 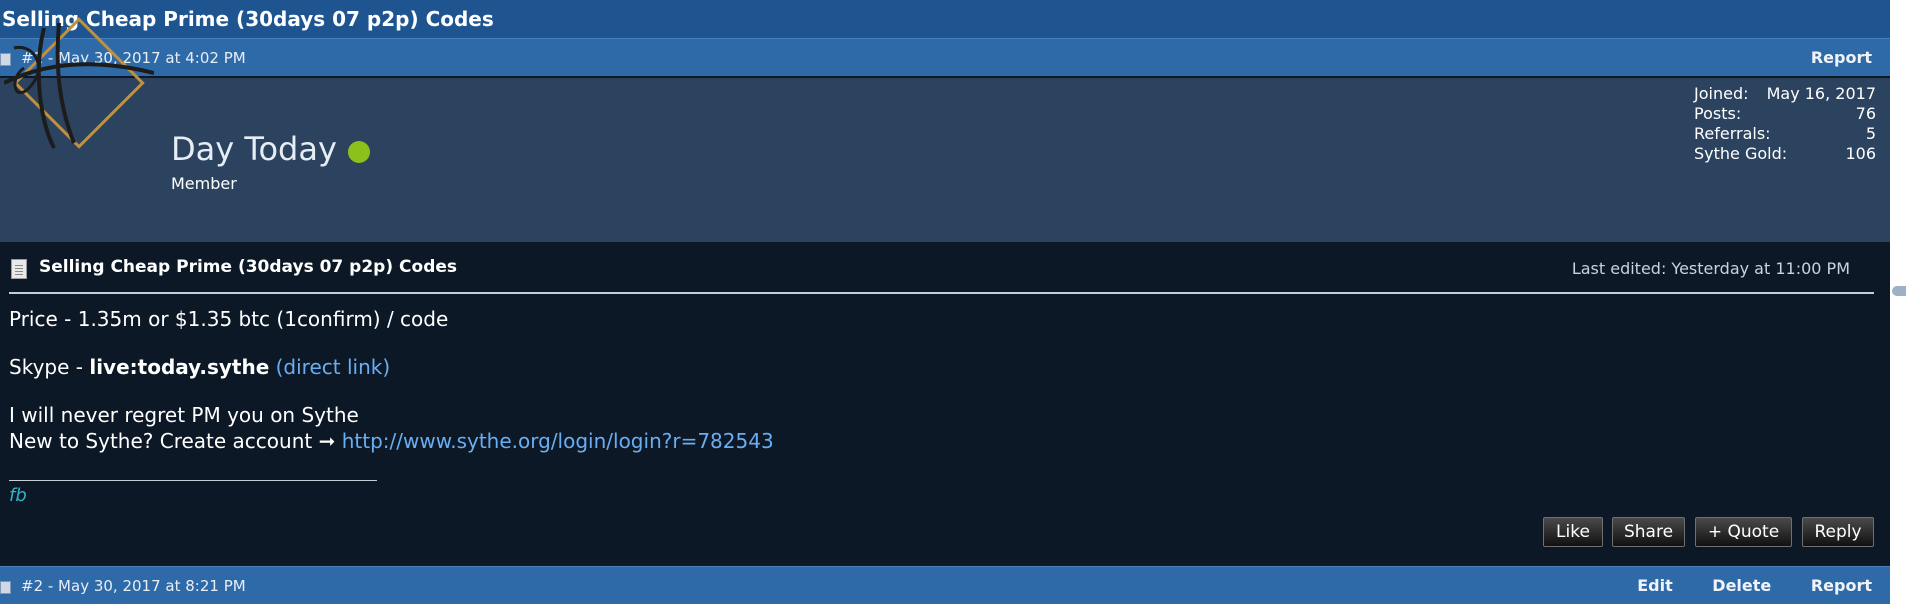 What do you see at coordinates (1741, 153) in the screenshot?
I see `stat-label: Sythe Gold:` at bounding box center [1741, 153].